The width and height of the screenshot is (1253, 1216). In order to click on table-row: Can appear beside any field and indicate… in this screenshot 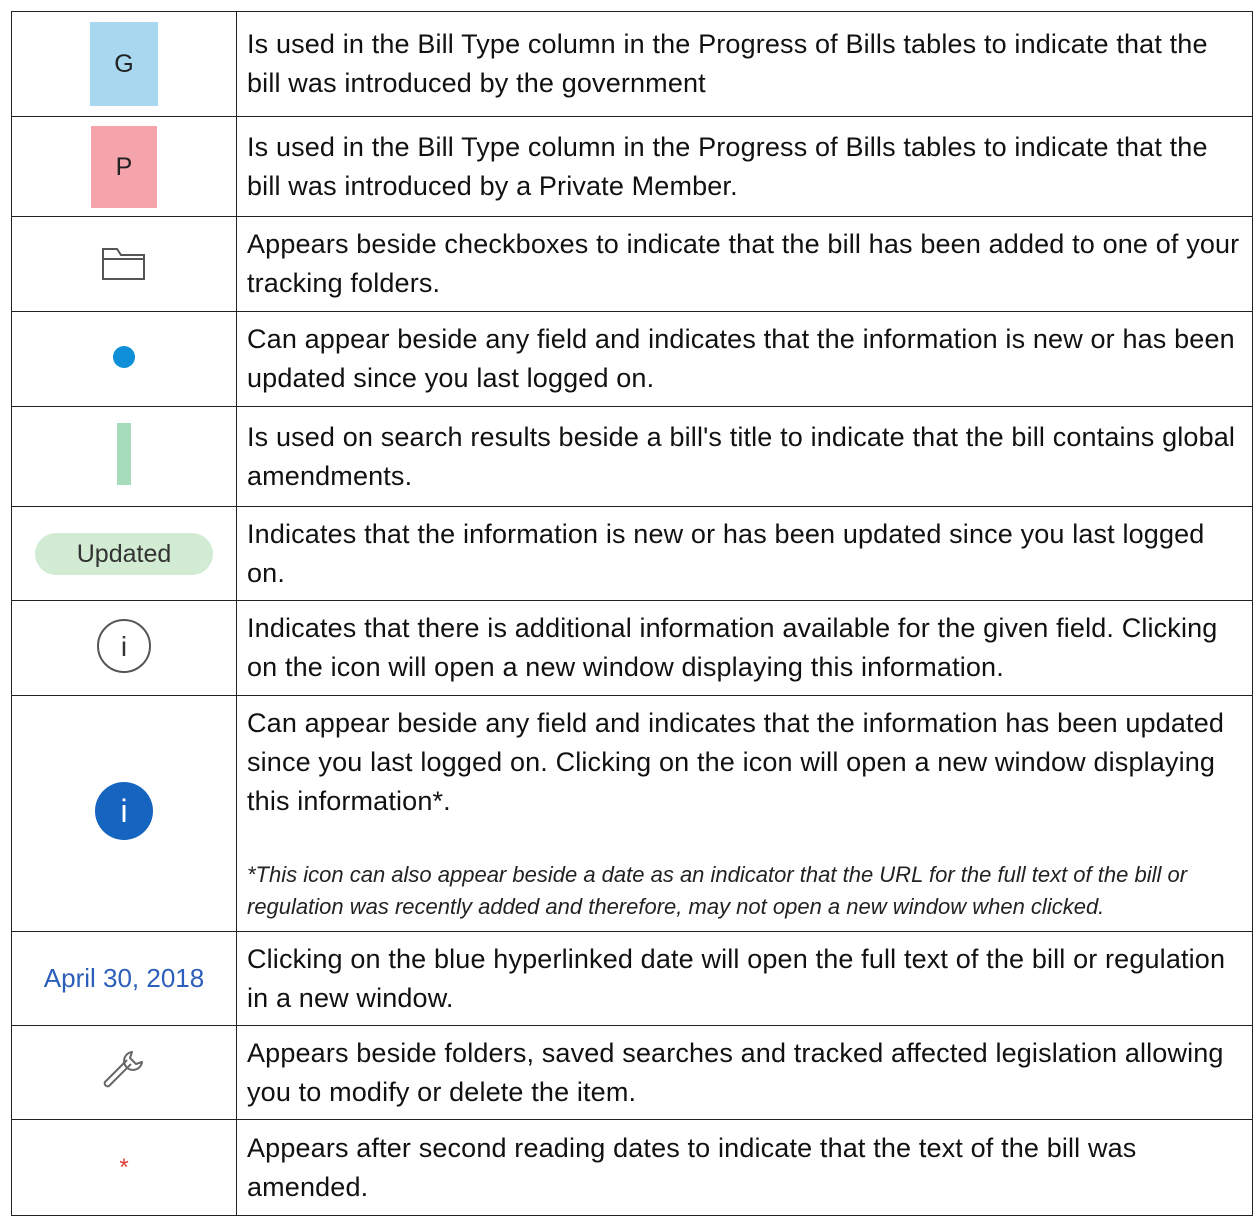, I will do `click(632, 359)`.